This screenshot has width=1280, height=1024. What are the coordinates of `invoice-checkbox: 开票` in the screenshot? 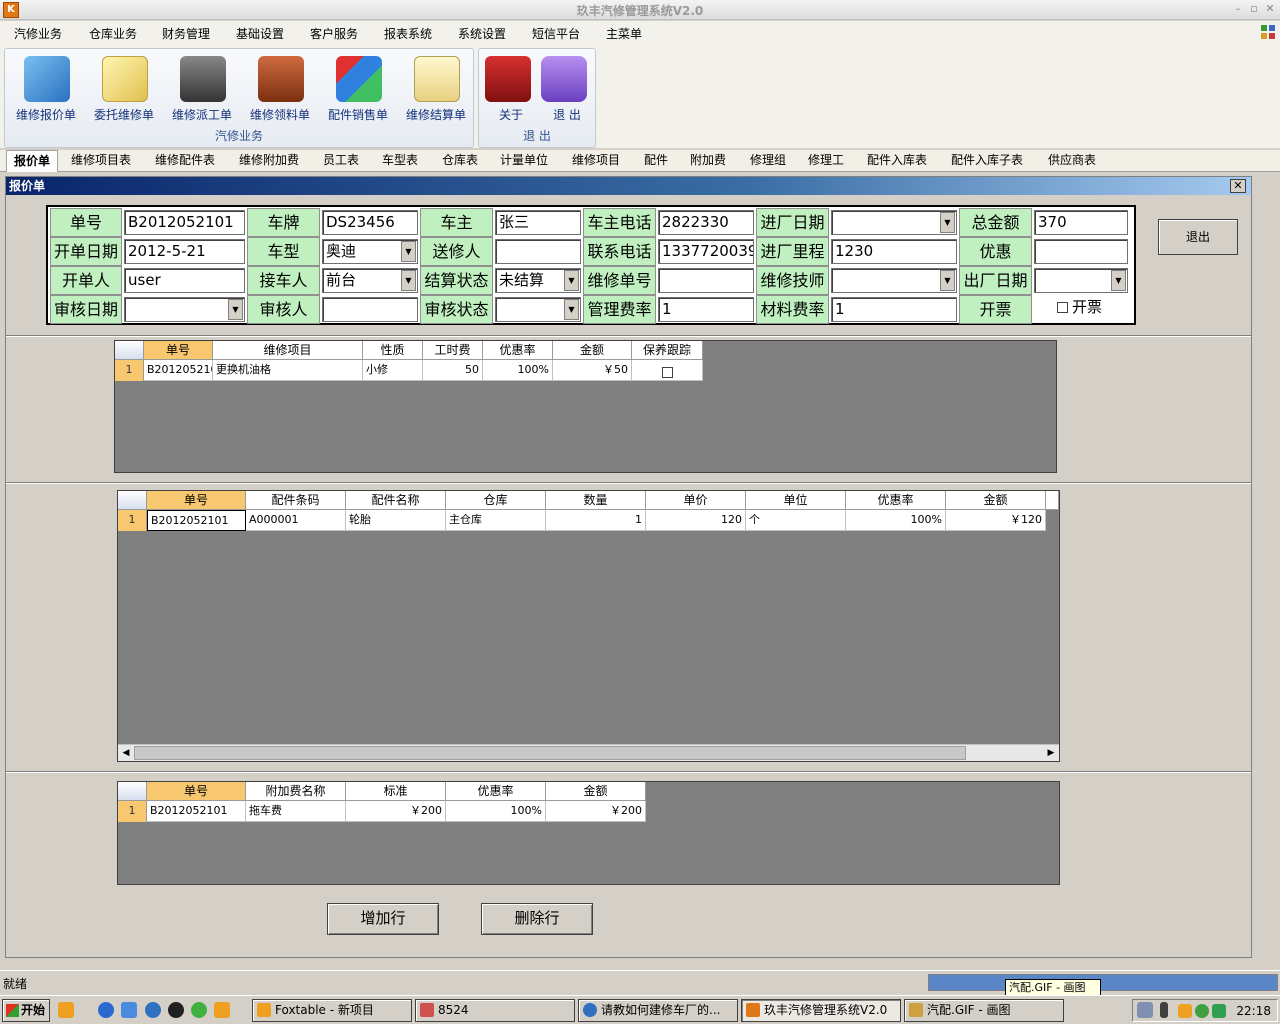 It's located at (1091, 308).